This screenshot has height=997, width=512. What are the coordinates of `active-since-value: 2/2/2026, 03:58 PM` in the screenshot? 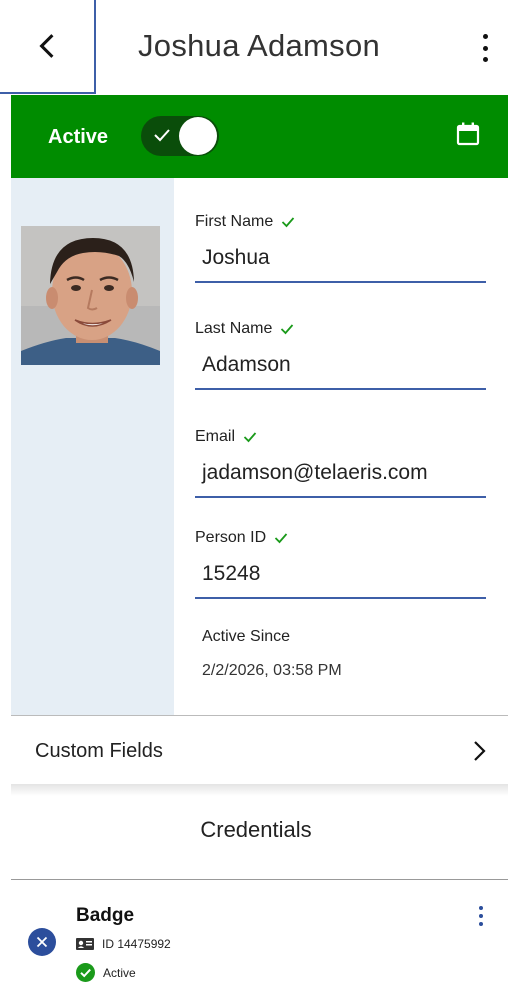 It's located at (272, 670).